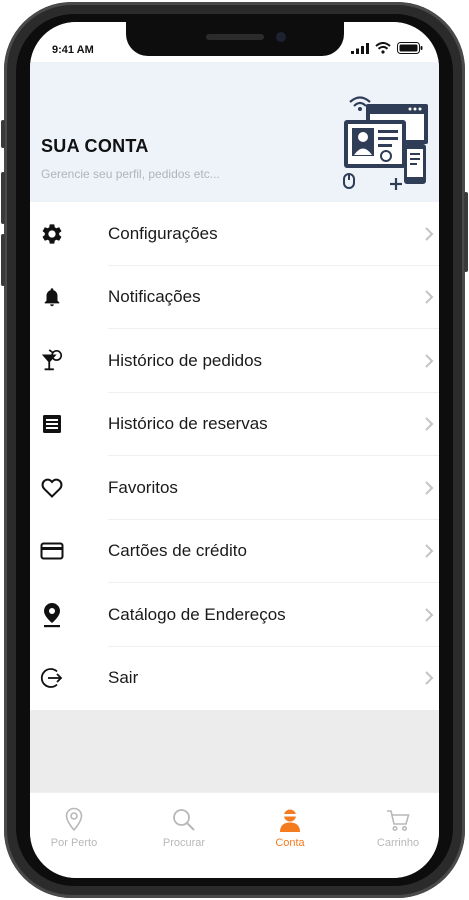 The width and height of the screenshot is (469, 900). What do you see at coordinates (52, 678) in the screenshot?
I see `logout-icon` at bounding box center [52, 678].